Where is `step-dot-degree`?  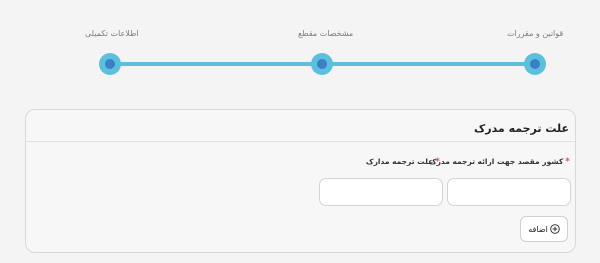
step-dot-degree is located at coordinates (322, 64).